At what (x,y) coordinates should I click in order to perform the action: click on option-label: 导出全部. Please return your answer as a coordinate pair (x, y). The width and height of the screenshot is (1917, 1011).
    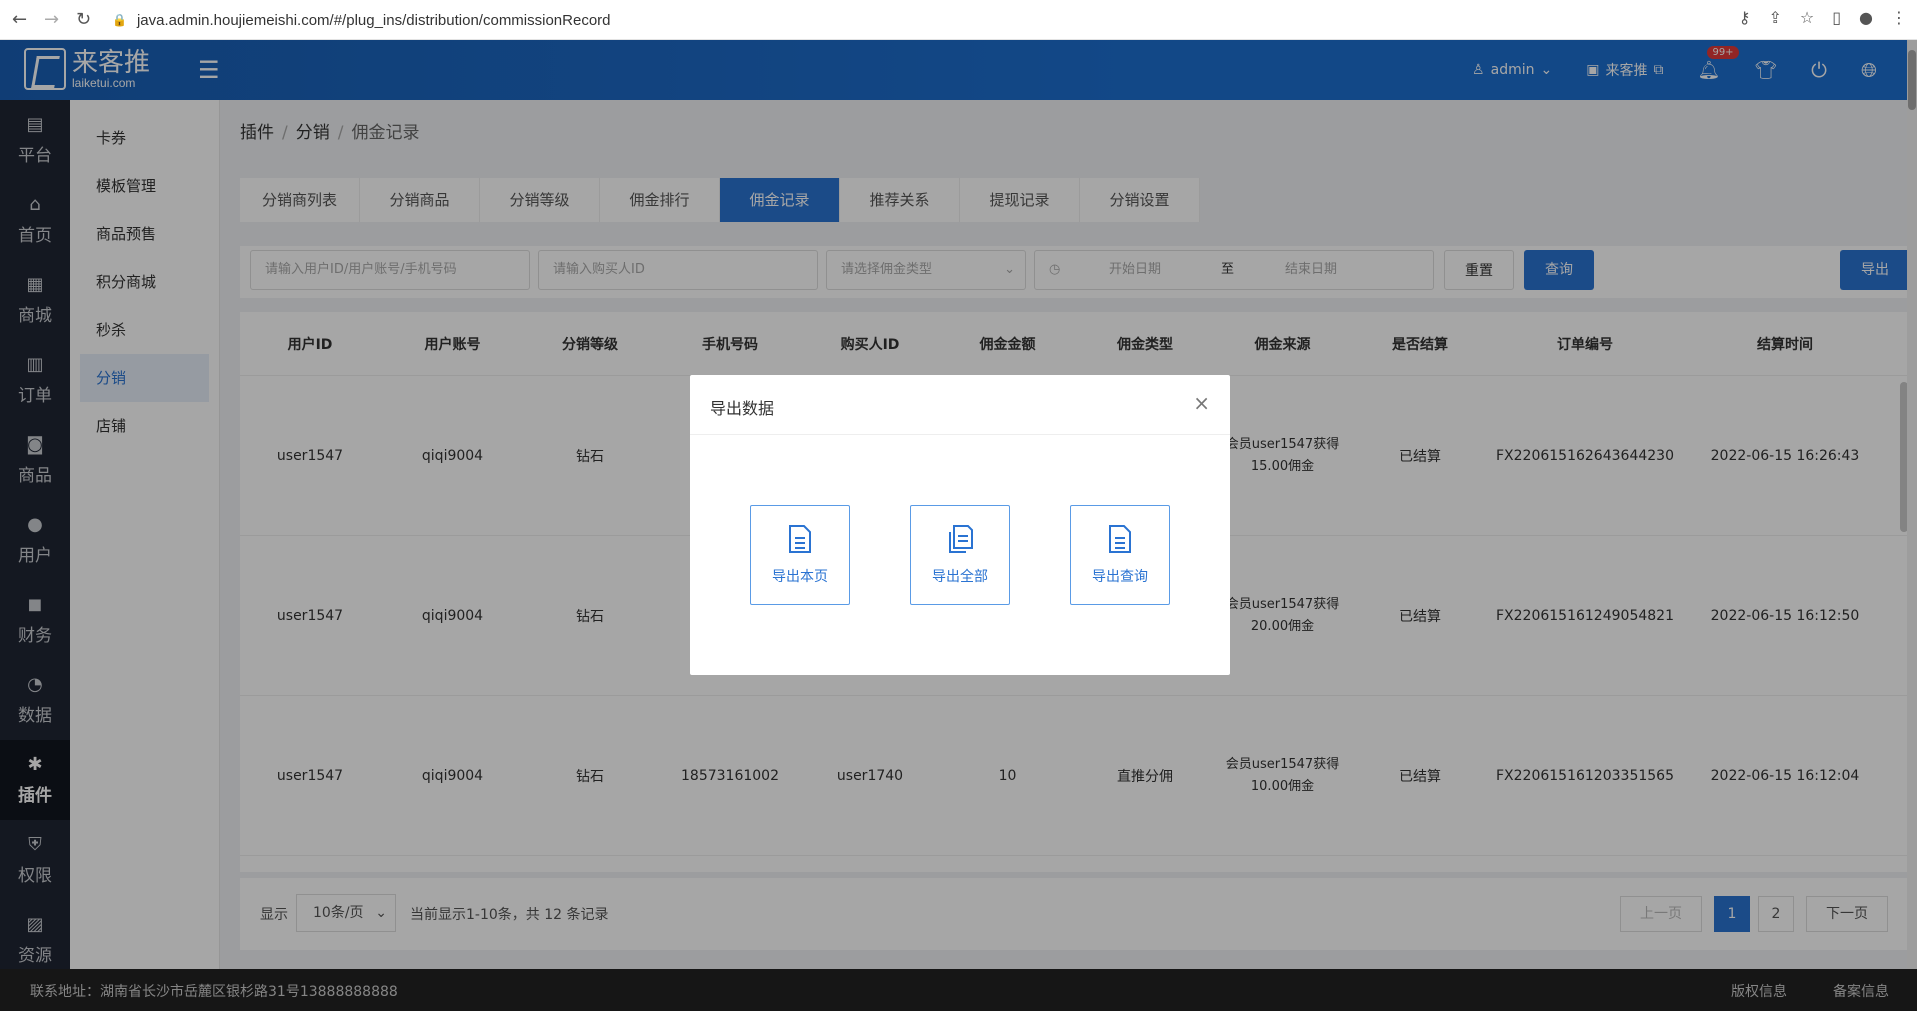
    Looking at the image, I should click on (960, 577).